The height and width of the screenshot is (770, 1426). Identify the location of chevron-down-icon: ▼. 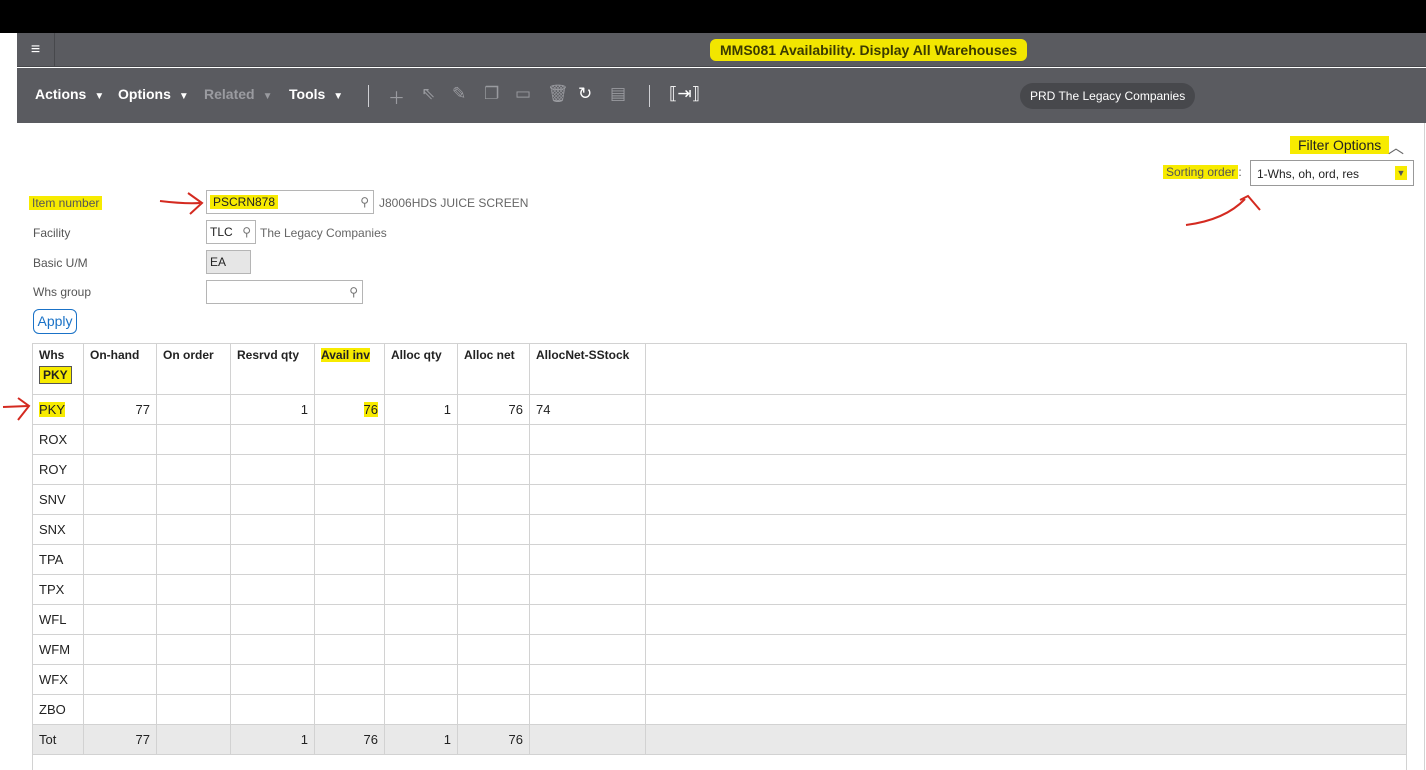
(1401, 173).